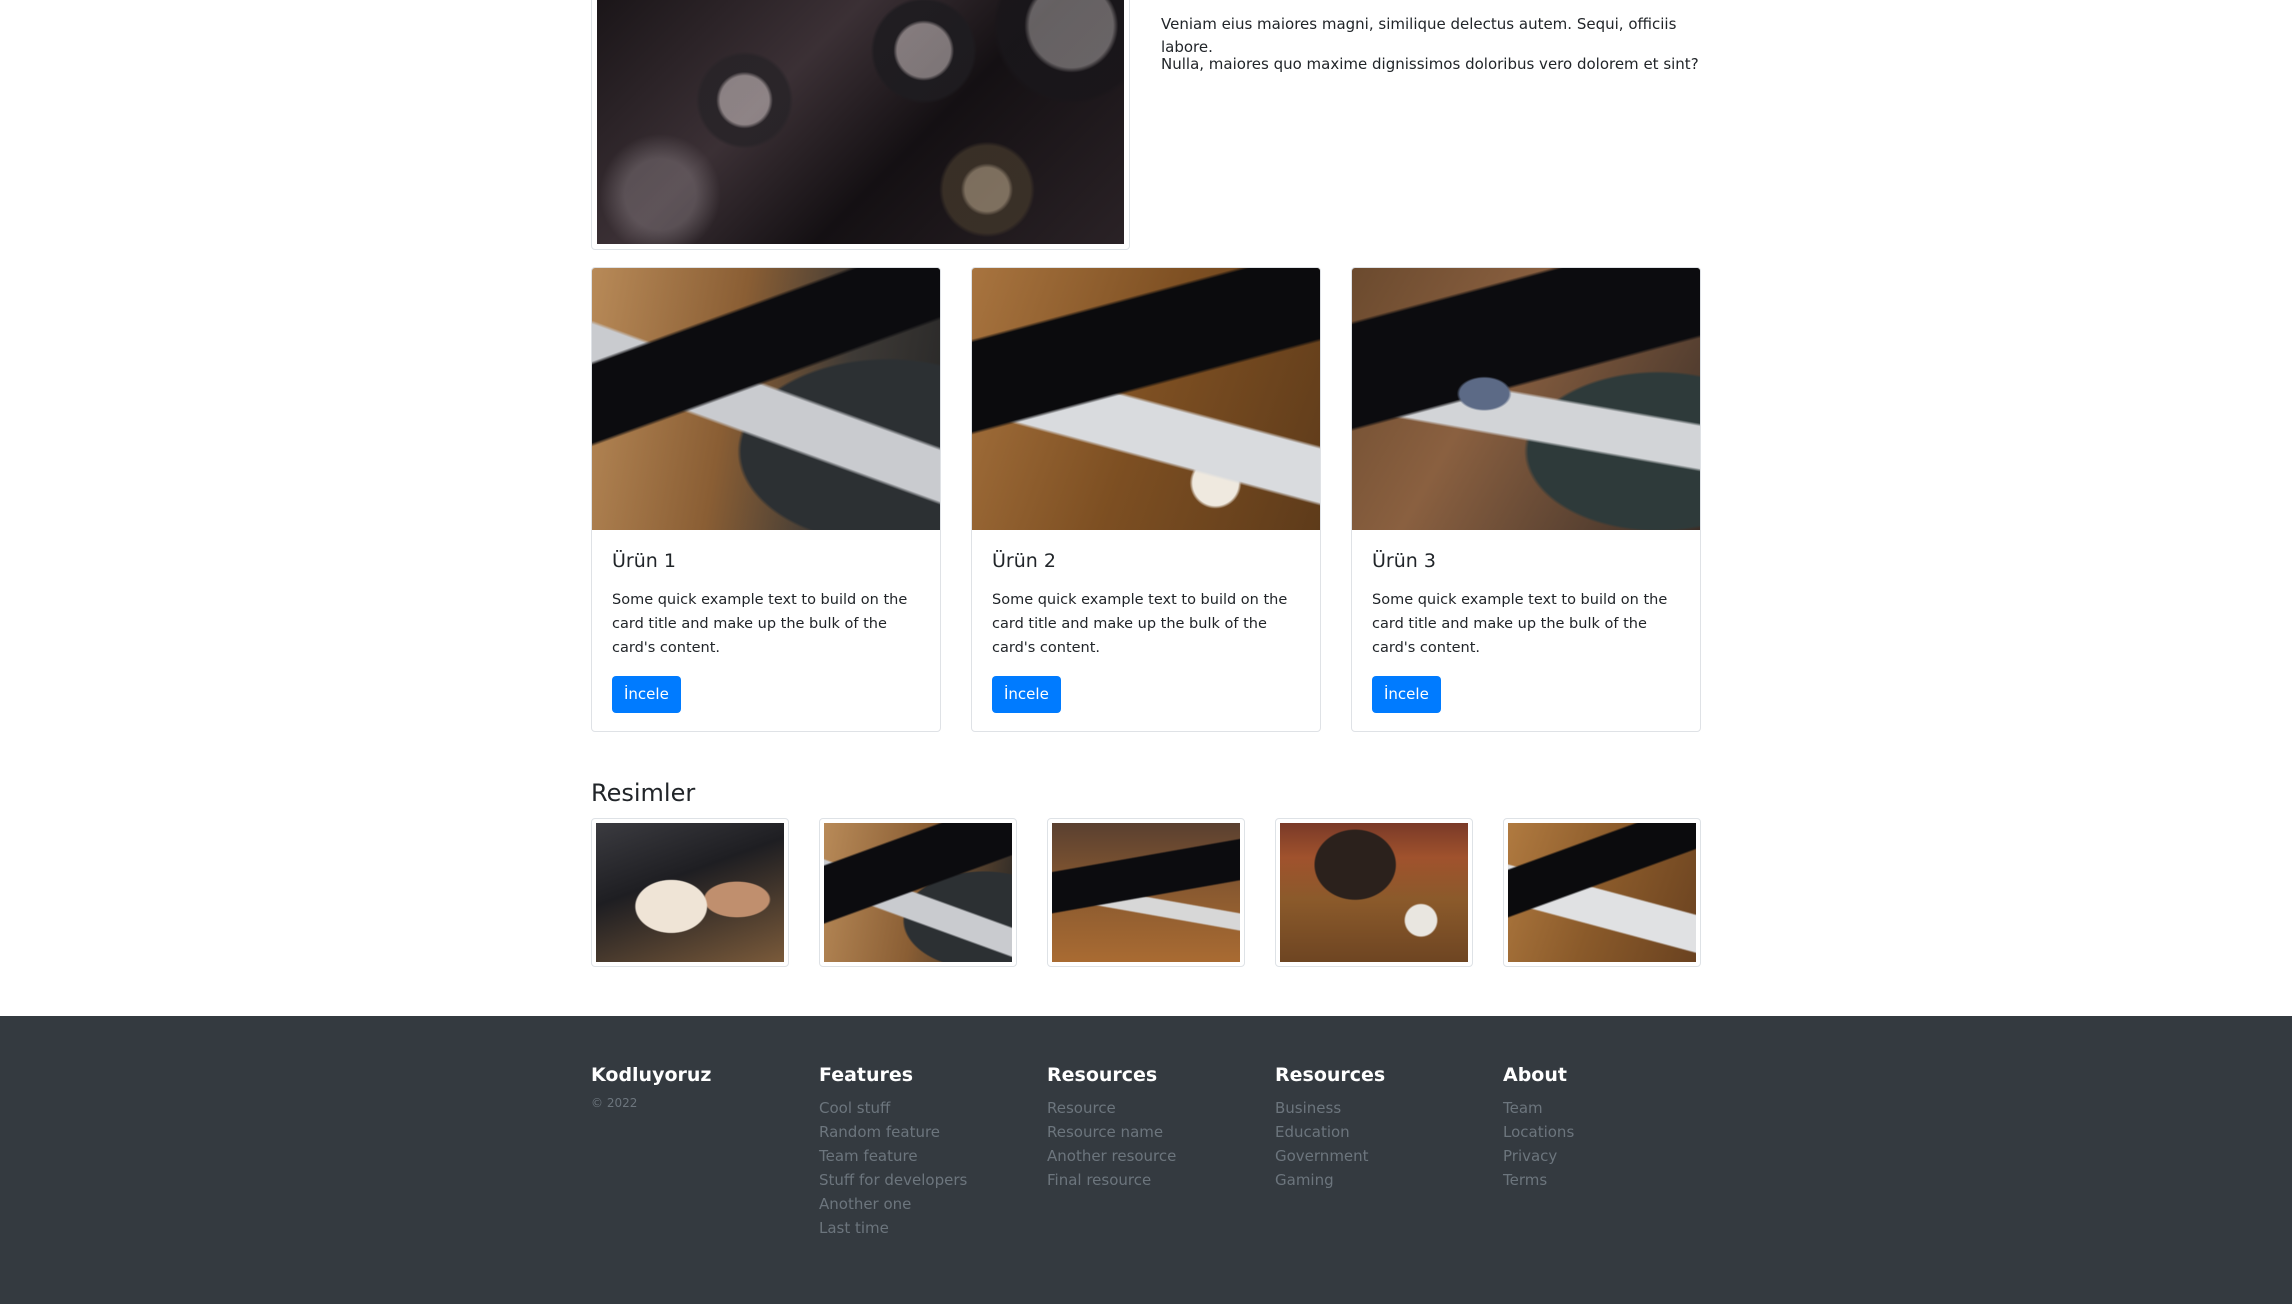 Image resolution: width=2292 pixels, height=1304 pixels. Describe the element at coordinates (866, 1075) in the screenshot. I see `footer-column-title: Features` at that location.